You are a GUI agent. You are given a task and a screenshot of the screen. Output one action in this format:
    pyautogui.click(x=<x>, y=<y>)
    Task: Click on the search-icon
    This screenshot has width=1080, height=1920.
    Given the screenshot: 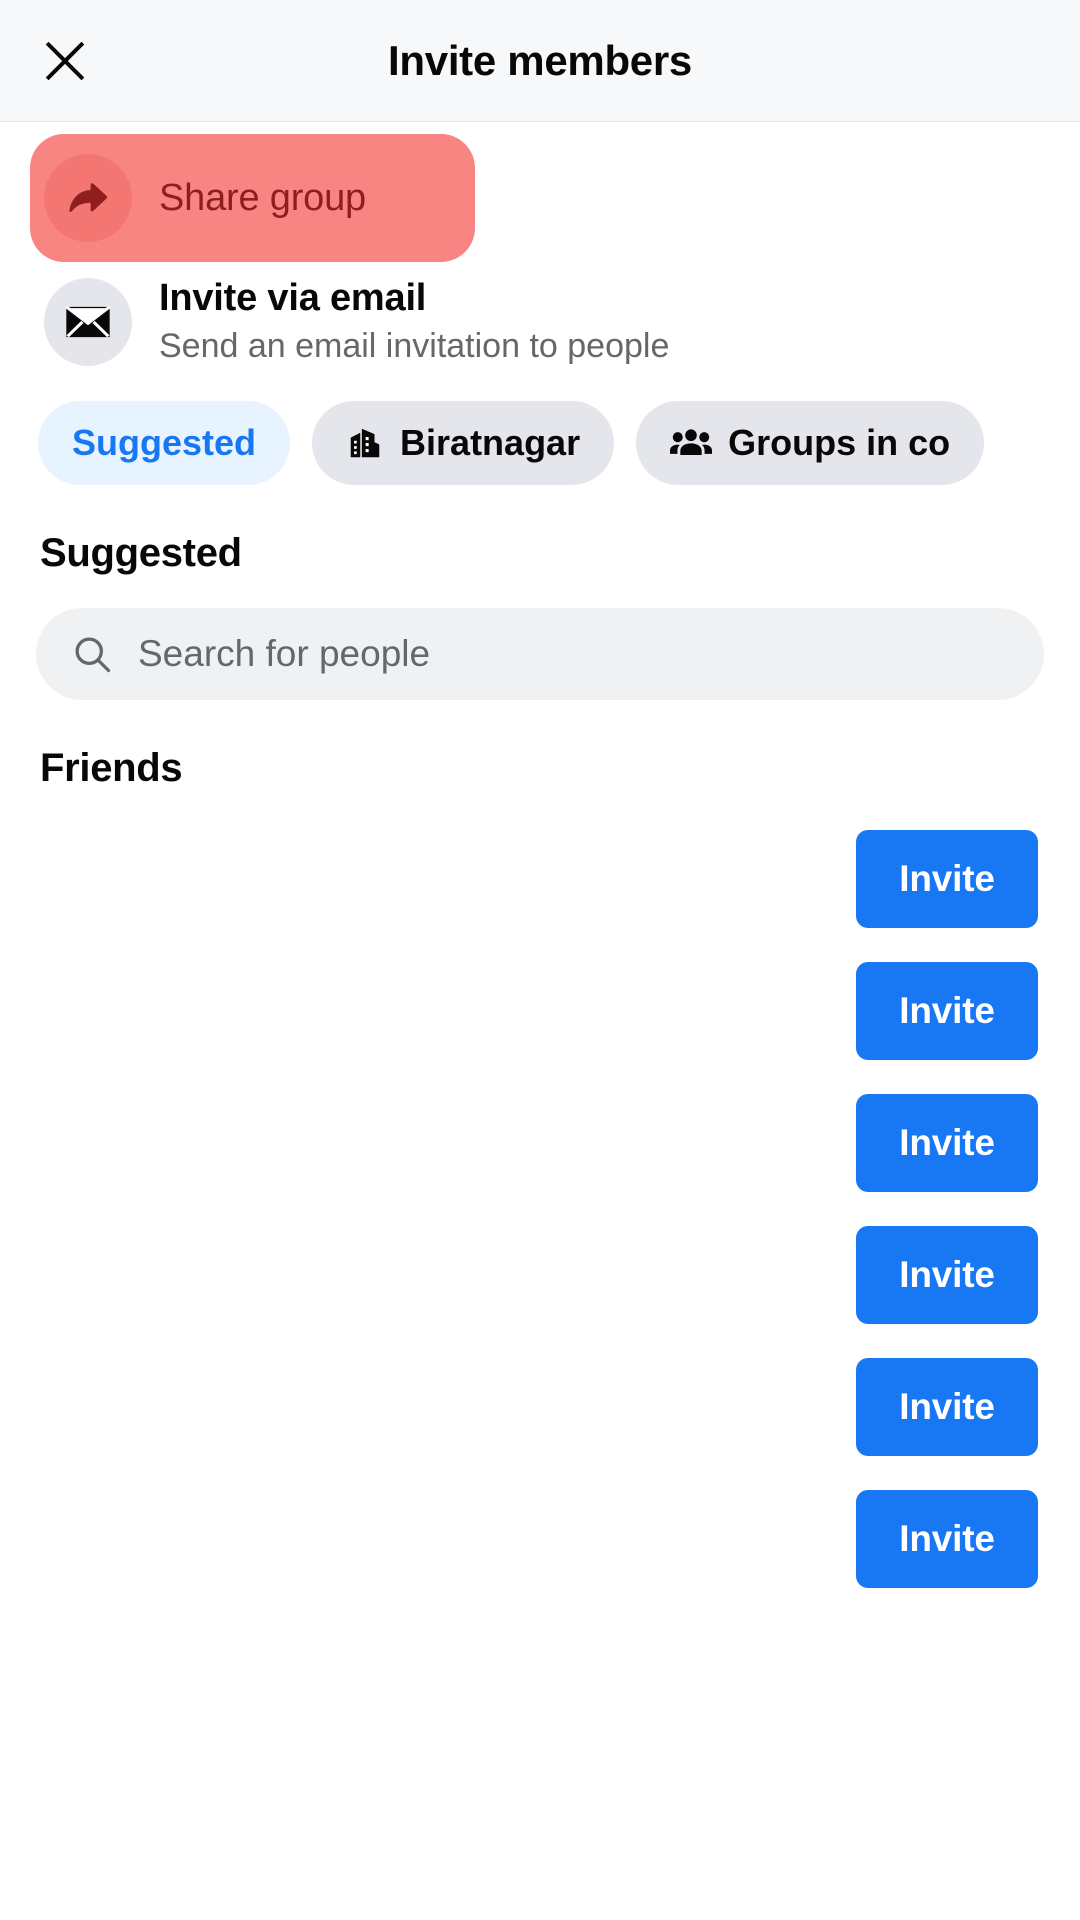 What is the action you would take?
    pyautogui.click(x=92, y=654)
    